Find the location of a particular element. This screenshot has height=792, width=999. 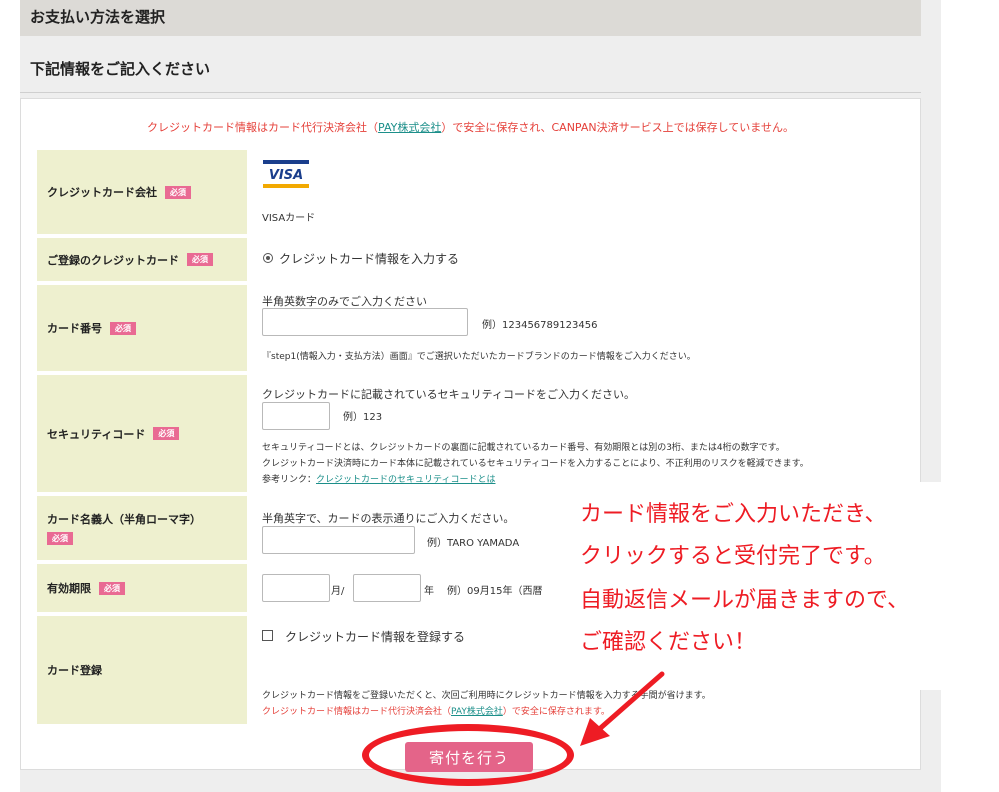

register-card-checkbox is located at coordinates (267, 635).